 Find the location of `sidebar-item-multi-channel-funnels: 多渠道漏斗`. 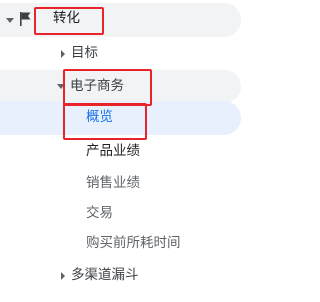

sidebar-item-multi-channel-funnels: 多渠道漏斗 is located at coordinates (124, 276).